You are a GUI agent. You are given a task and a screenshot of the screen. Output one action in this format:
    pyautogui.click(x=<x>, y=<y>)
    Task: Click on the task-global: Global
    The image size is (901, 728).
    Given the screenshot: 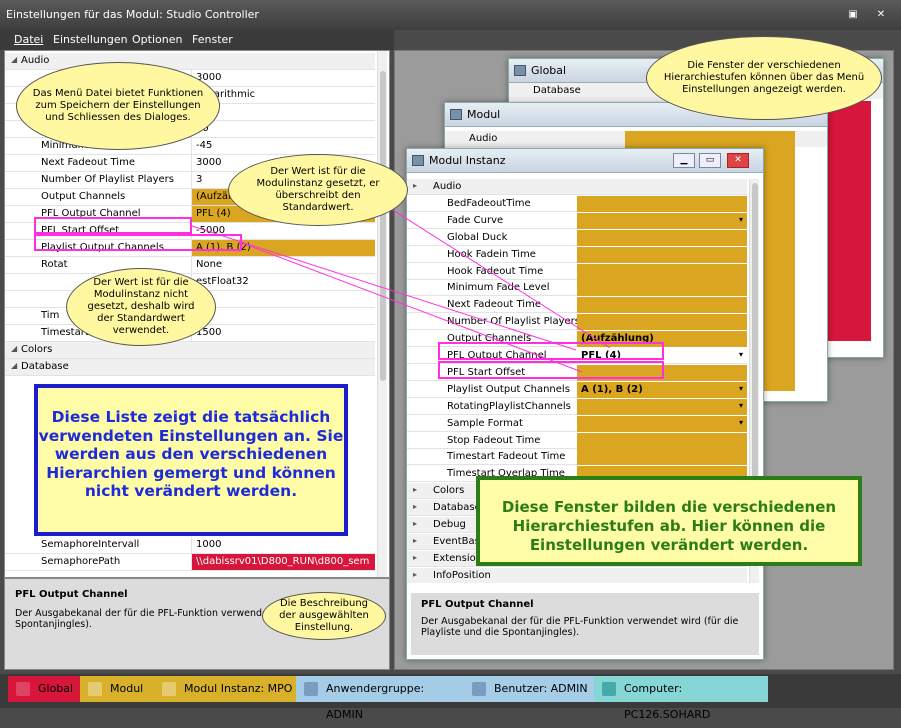 What is the action you would take?
    pyautogui.click(x=44, y=689)
    